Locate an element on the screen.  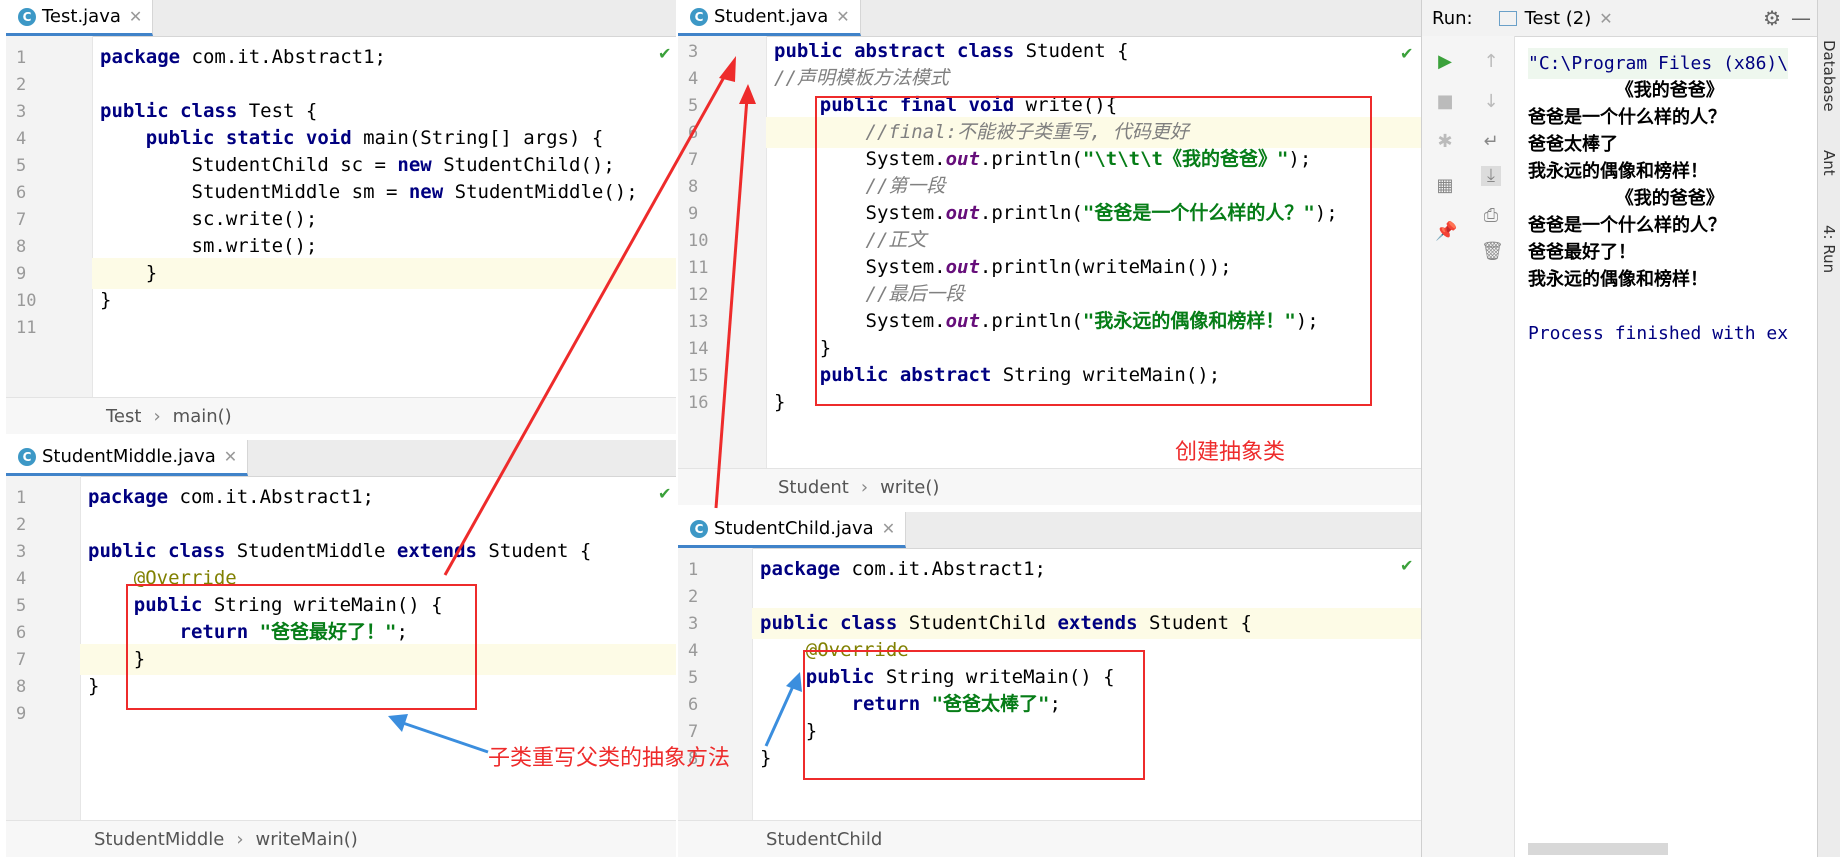
gear-icon: ⚙ is located at coordinates (1772, 18).